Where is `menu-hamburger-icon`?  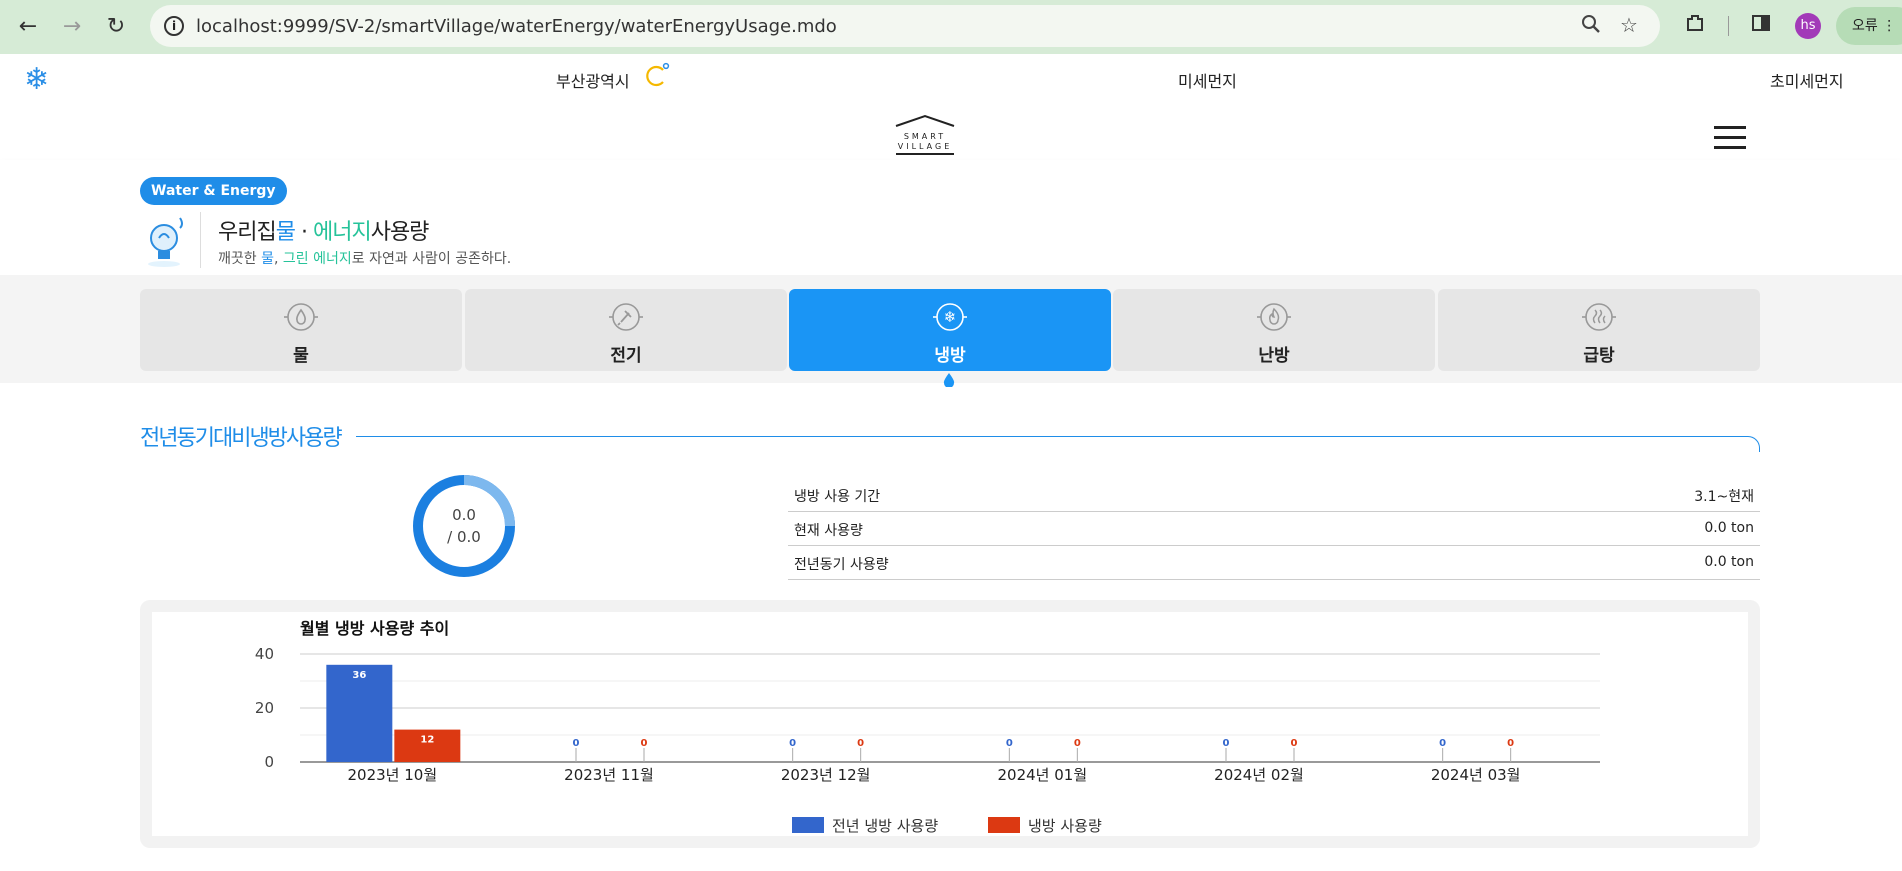
menu-hamburger-icon is located at coordinates (1730, 138).